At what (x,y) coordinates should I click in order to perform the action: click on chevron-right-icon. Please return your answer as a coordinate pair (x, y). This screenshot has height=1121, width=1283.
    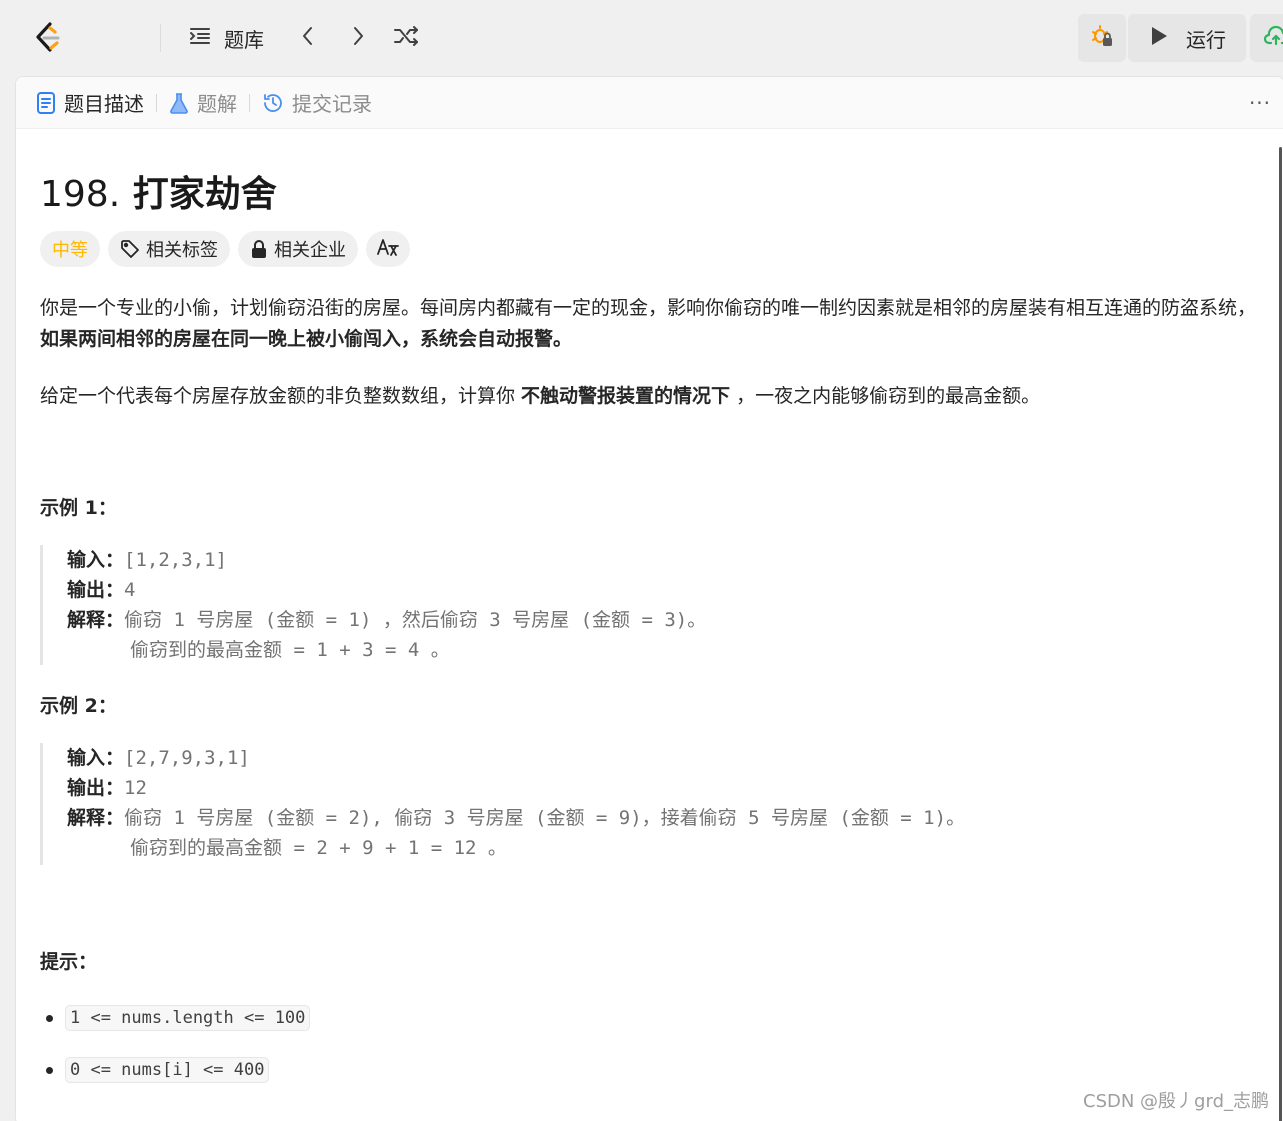
    Looking at the image, I should click on (358, 38).